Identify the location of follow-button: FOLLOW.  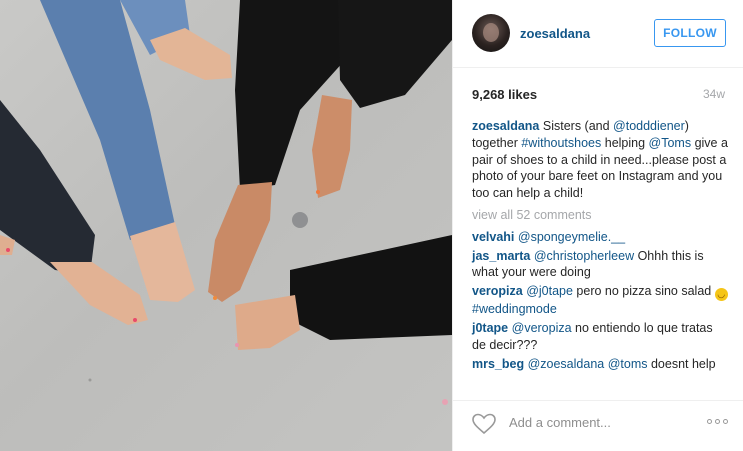
(690, 33).